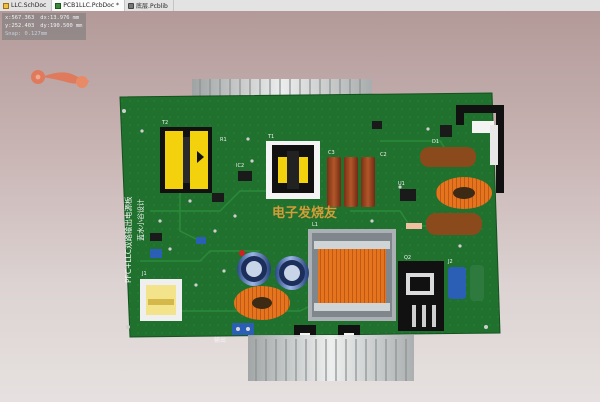 This screenshot has width=600, height=402. What do you see at coordinates (464, 193) in the screenshot?
I see `toroid-inductor-right` at bounding box center [464, 193].